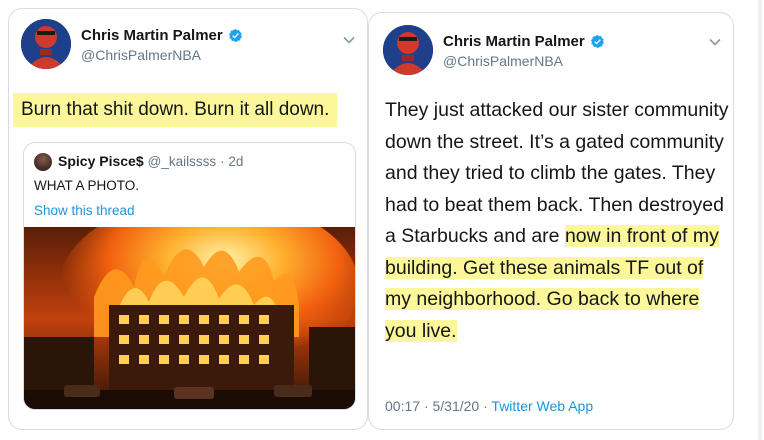 This screenshot has width=764, height=440. What do you see at coordinates (84, 210) in the screenshot?
I see `show-thread-link: Show this thread` at bounding box center [84, 210].